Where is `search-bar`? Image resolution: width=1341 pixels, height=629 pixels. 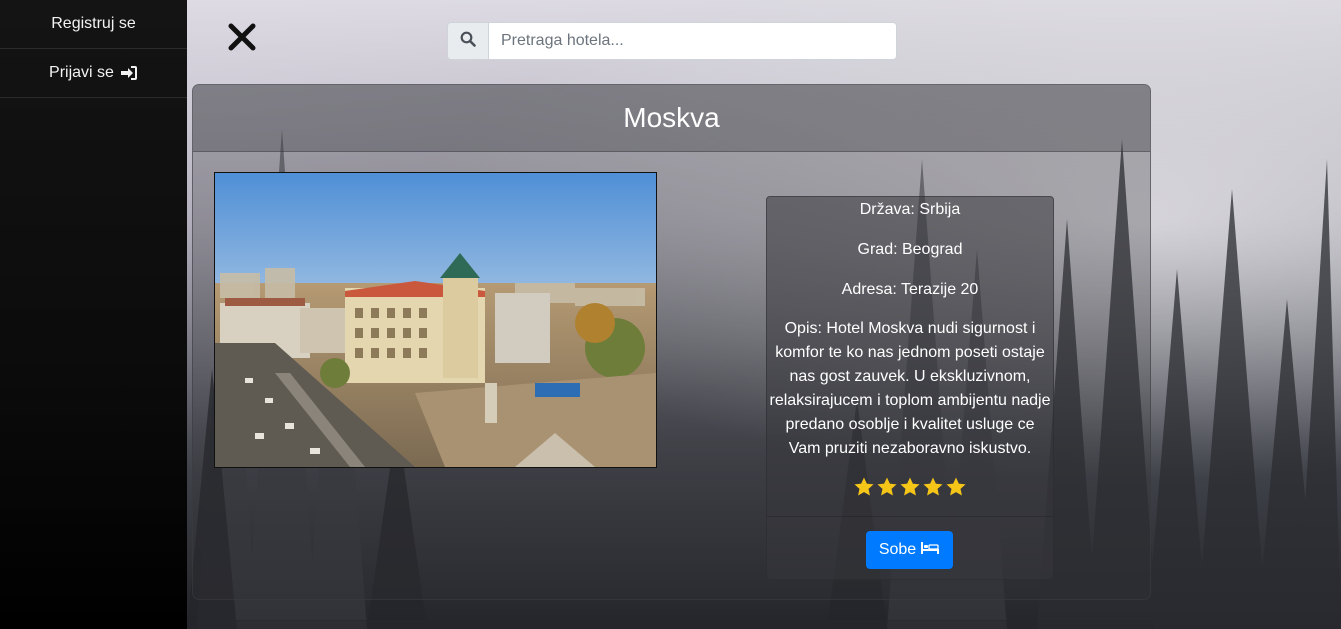 search-bar is located at coordinates (672, 41).